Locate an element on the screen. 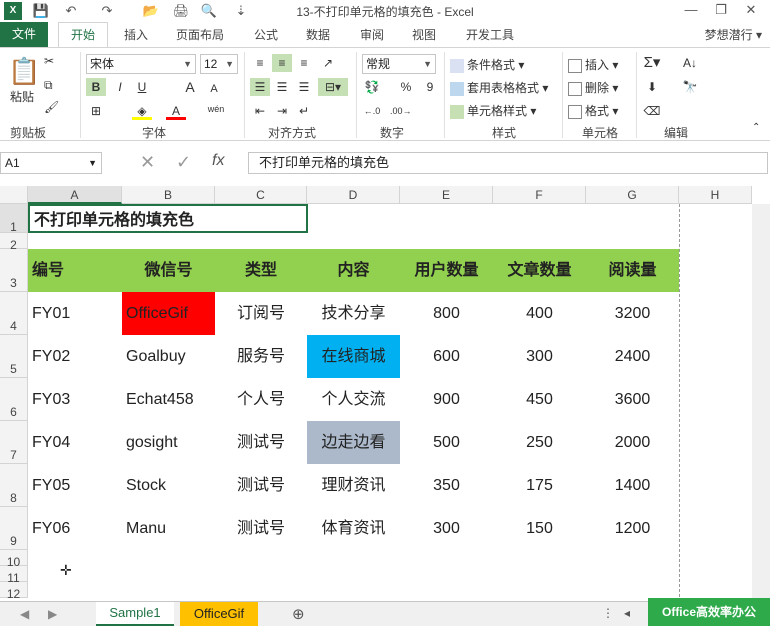 The width and height of the screenshot is (770, 626). table-header-cell: 内容 is located at coordinates (353, 270).